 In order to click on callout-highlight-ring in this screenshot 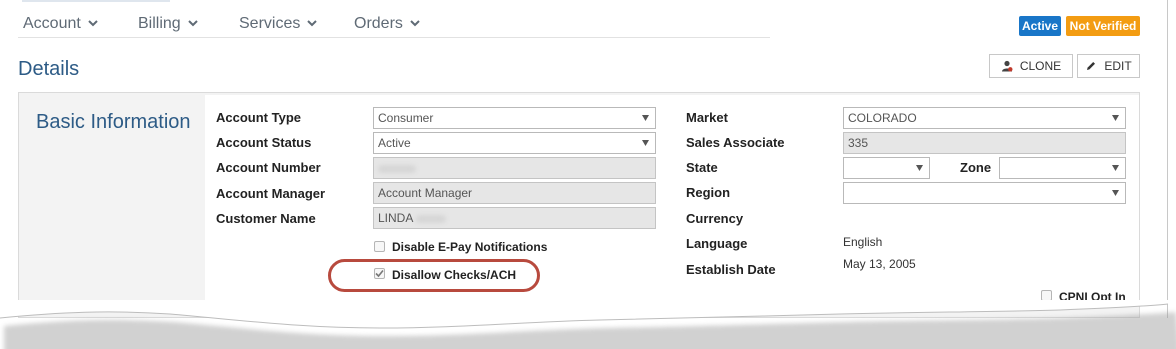, I will do `click(434, 275)`.